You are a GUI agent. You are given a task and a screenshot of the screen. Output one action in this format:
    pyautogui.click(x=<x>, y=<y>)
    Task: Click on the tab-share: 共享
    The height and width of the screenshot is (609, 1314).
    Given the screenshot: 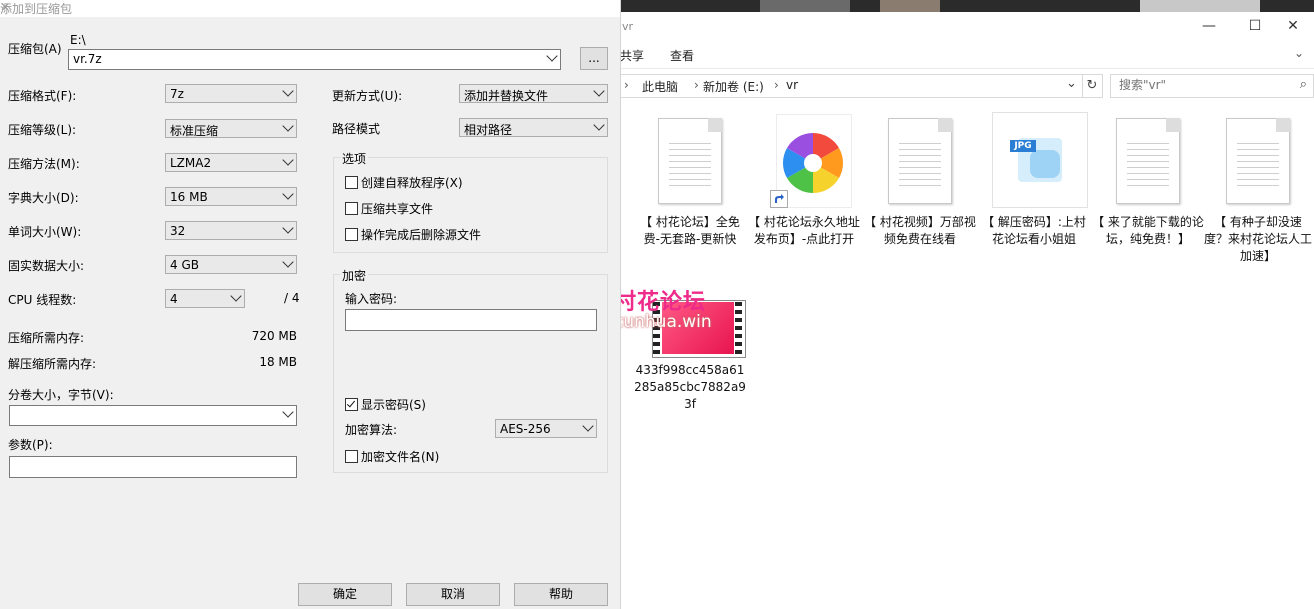 What is the action you would take?
    pyautogui.click(x=632, y=55)
    